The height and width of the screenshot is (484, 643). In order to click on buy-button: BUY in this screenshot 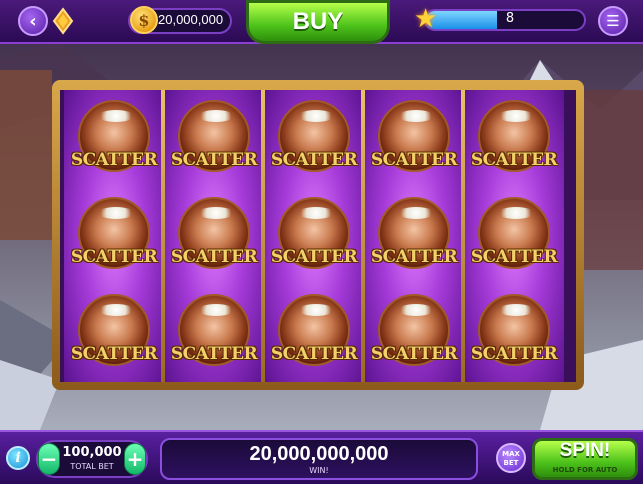, I will do `click(318, 22)`.